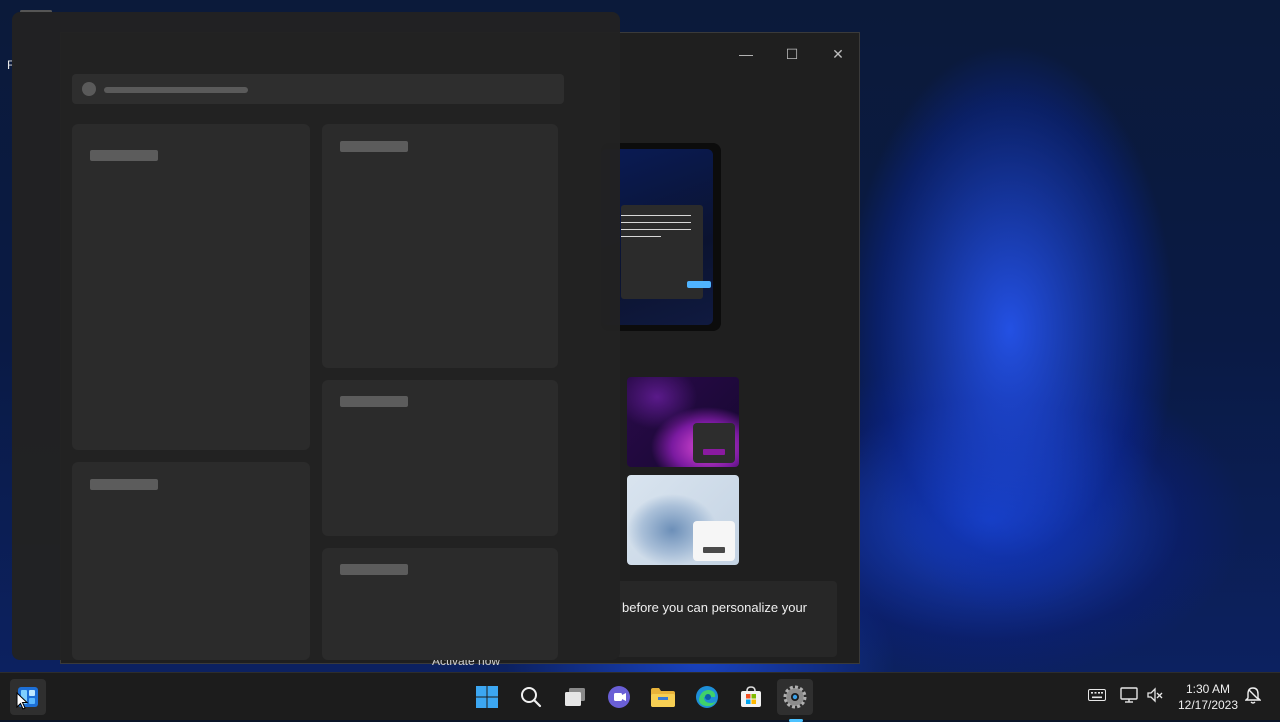  I want to click on file-explorer-icon, so click(663, 697).